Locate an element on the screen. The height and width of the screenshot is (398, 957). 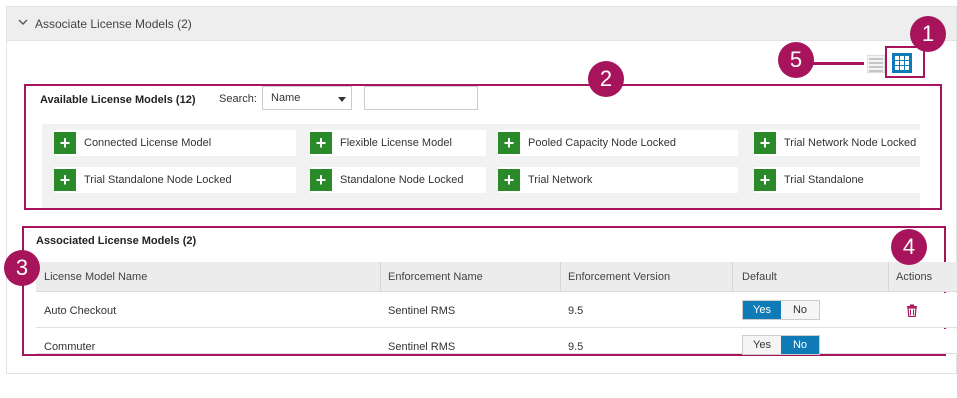
search-field-select: Name is located at coordinates (307, 98).